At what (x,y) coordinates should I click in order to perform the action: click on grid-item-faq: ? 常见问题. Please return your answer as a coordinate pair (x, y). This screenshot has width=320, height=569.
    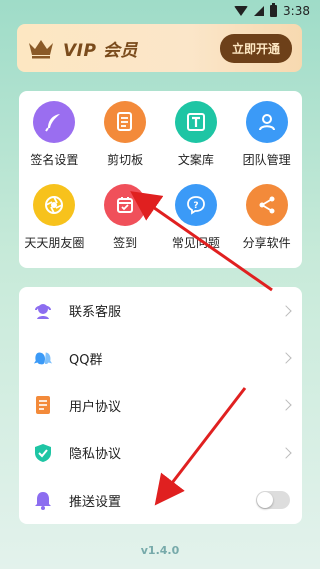
    Looking at the image, I should click on (196, 225).